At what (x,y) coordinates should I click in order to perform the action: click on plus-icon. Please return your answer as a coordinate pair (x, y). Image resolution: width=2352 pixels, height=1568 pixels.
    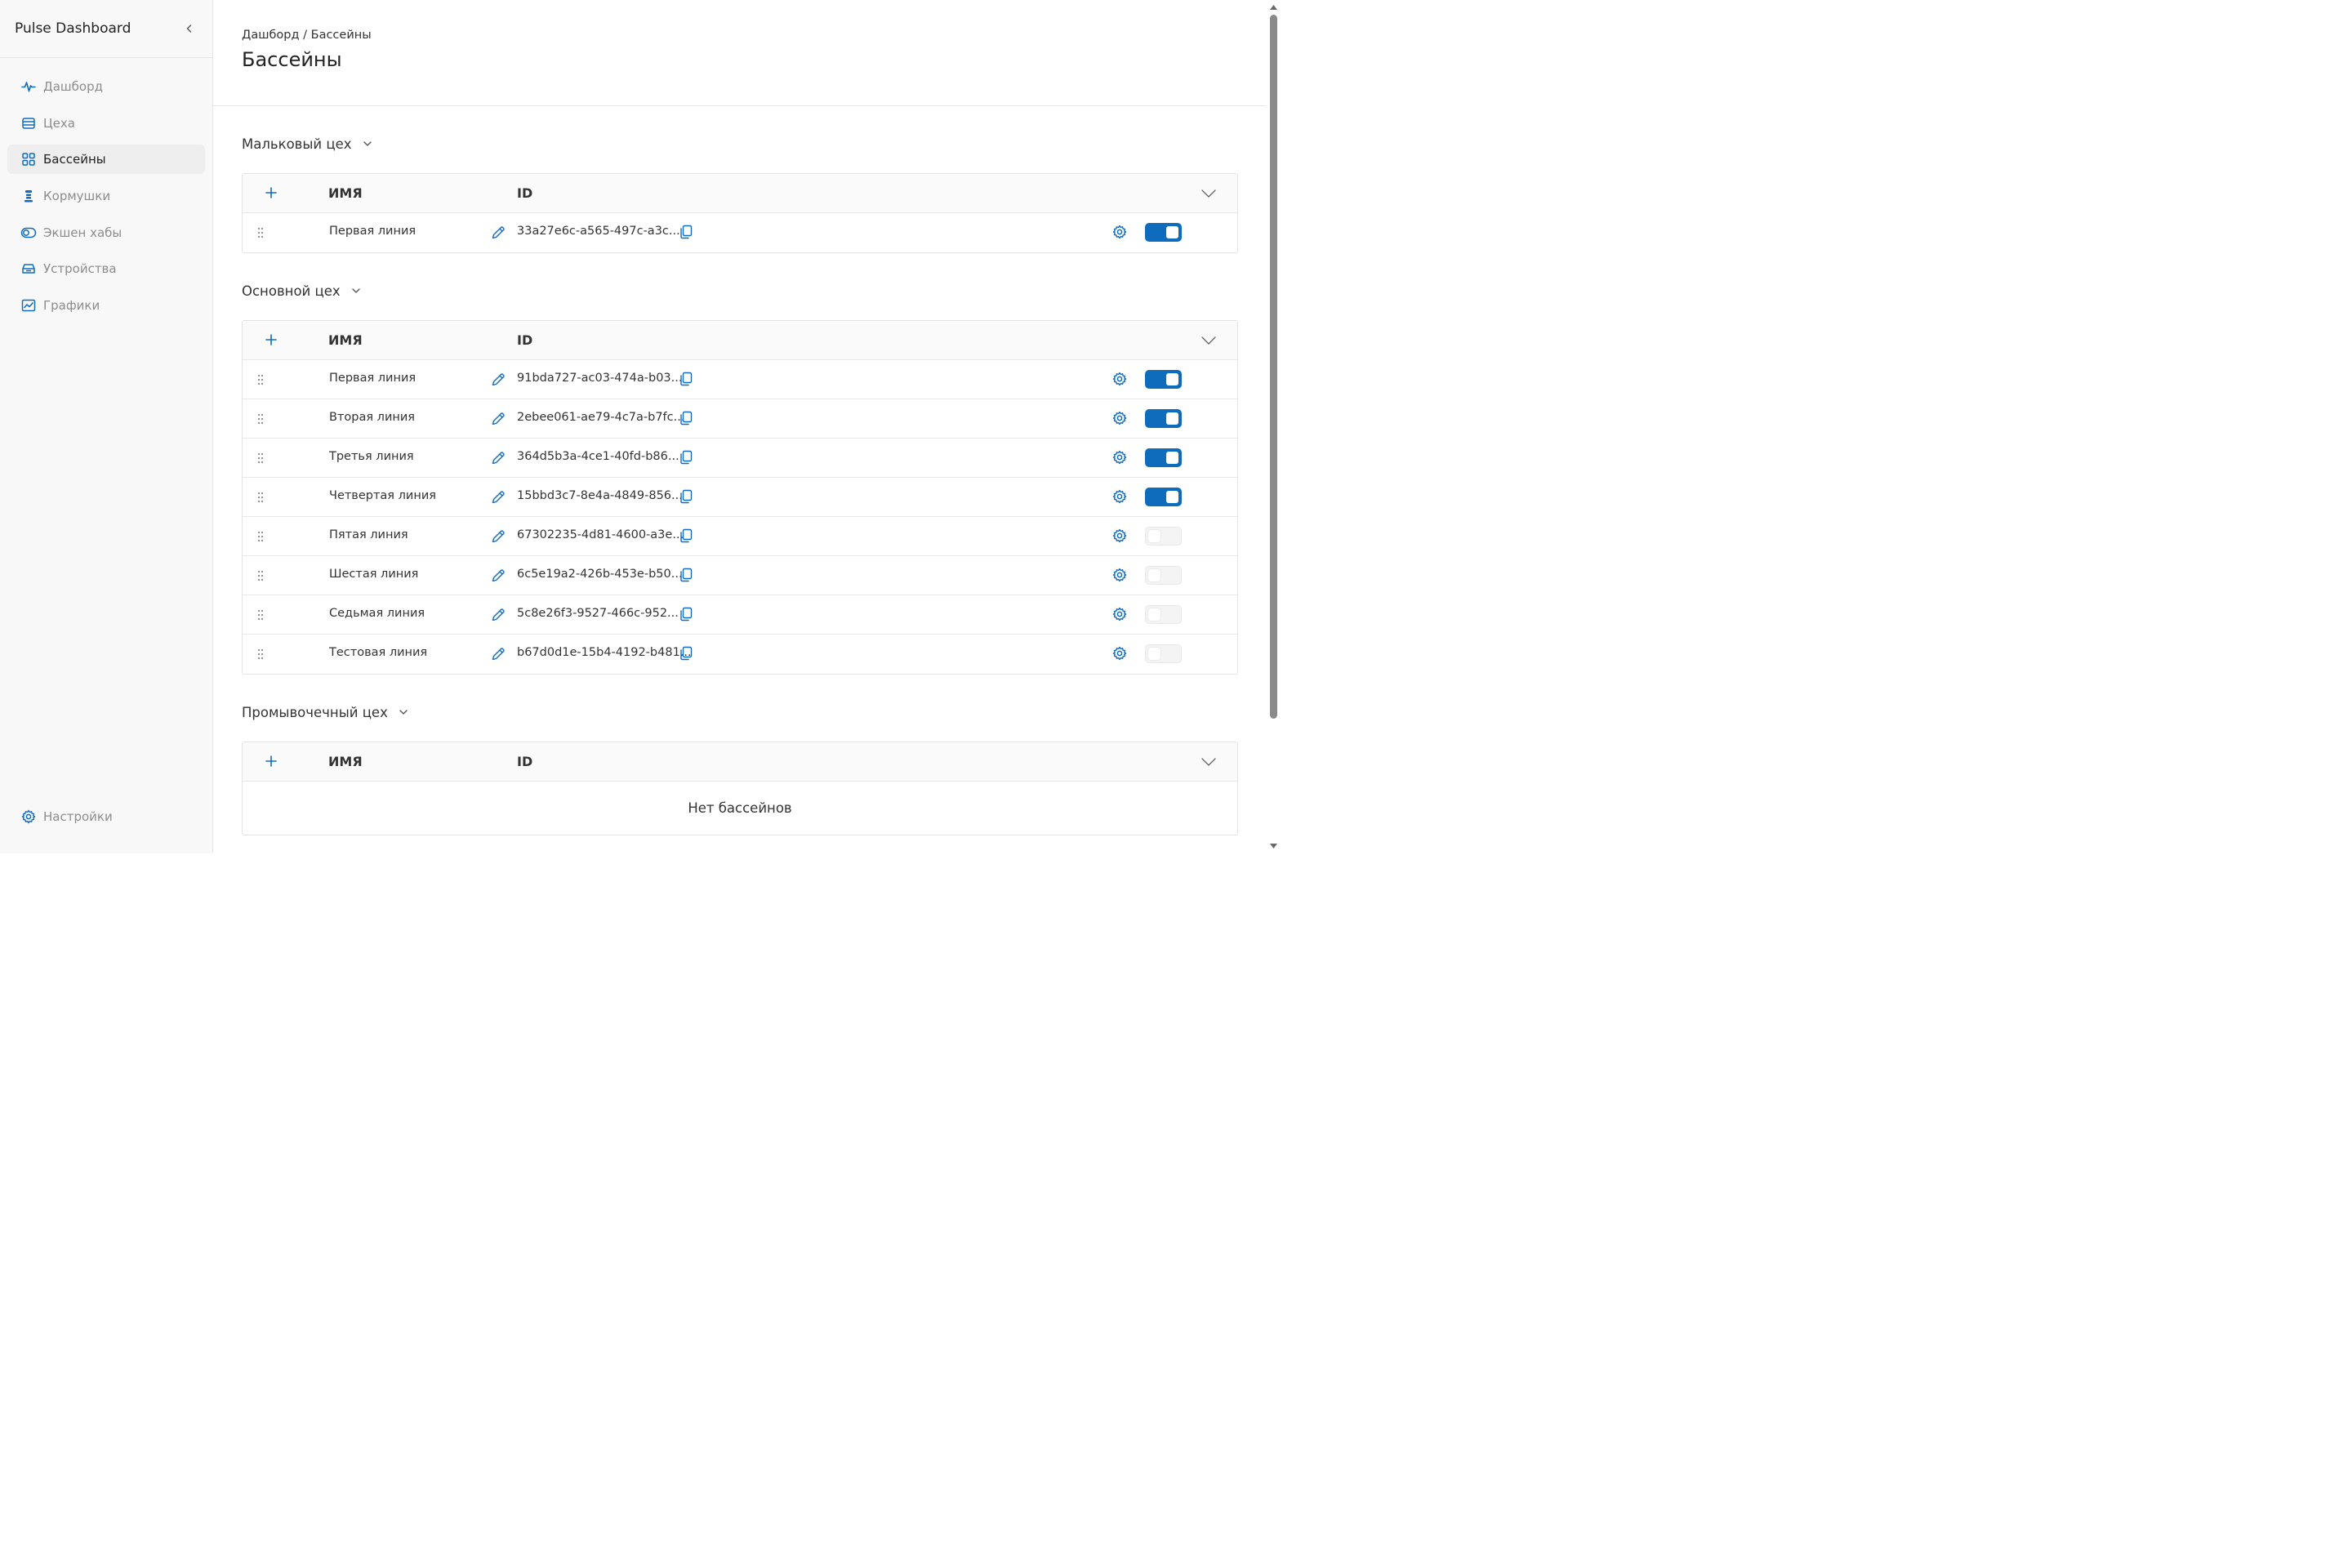
    Looking at the image, I should click on (271, 762).